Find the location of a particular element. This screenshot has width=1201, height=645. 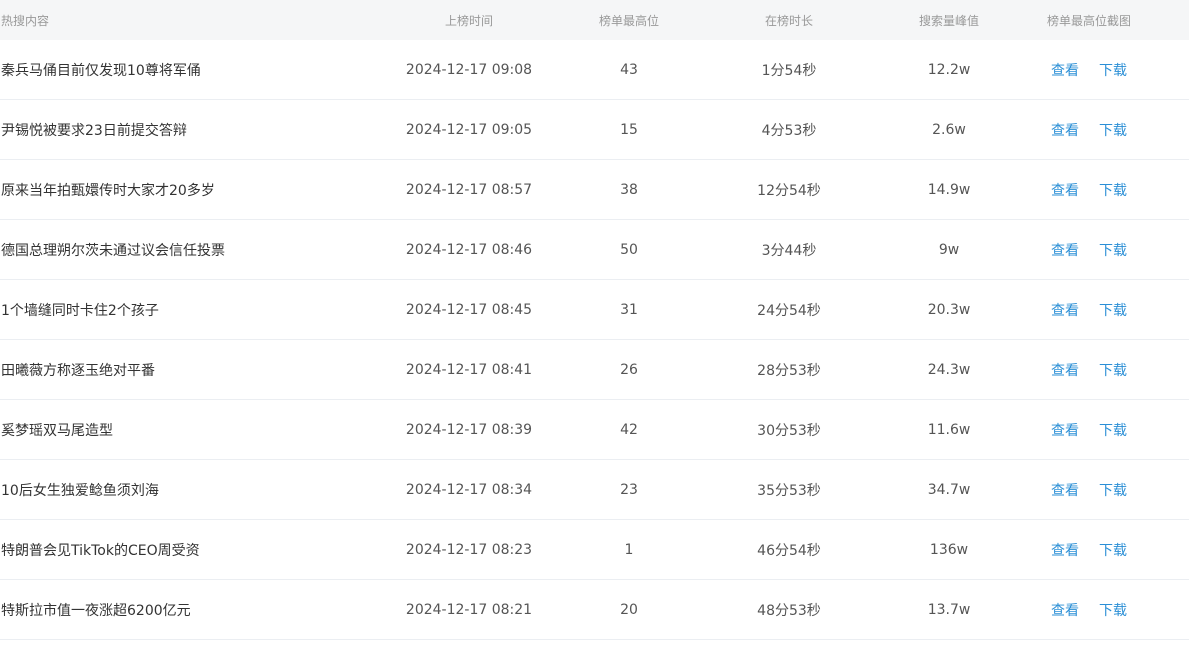

row-content: 1个墙缝同时卡住2个孩子 is located at coordinates (80, 310).